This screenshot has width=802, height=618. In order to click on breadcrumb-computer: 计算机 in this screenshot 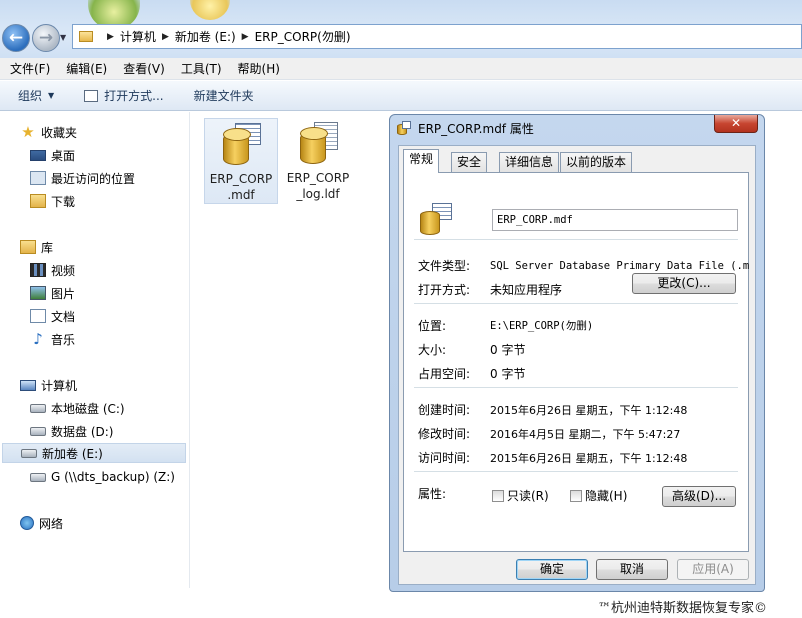, I will do `click(138, 36)`.